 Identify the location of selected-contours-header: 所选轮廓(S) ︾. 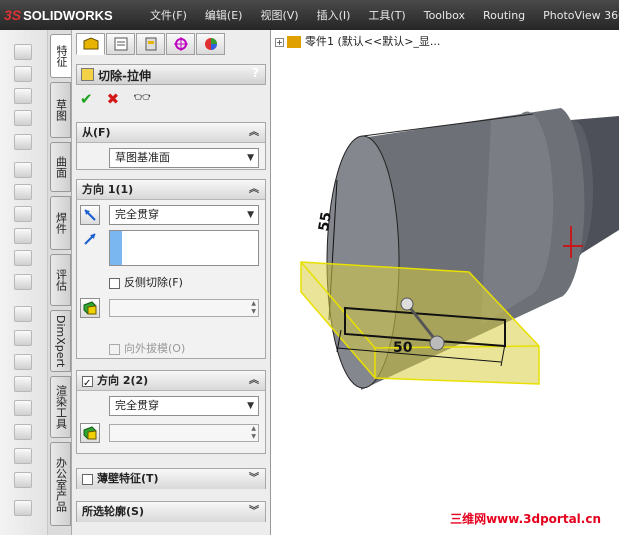
(171, 512).